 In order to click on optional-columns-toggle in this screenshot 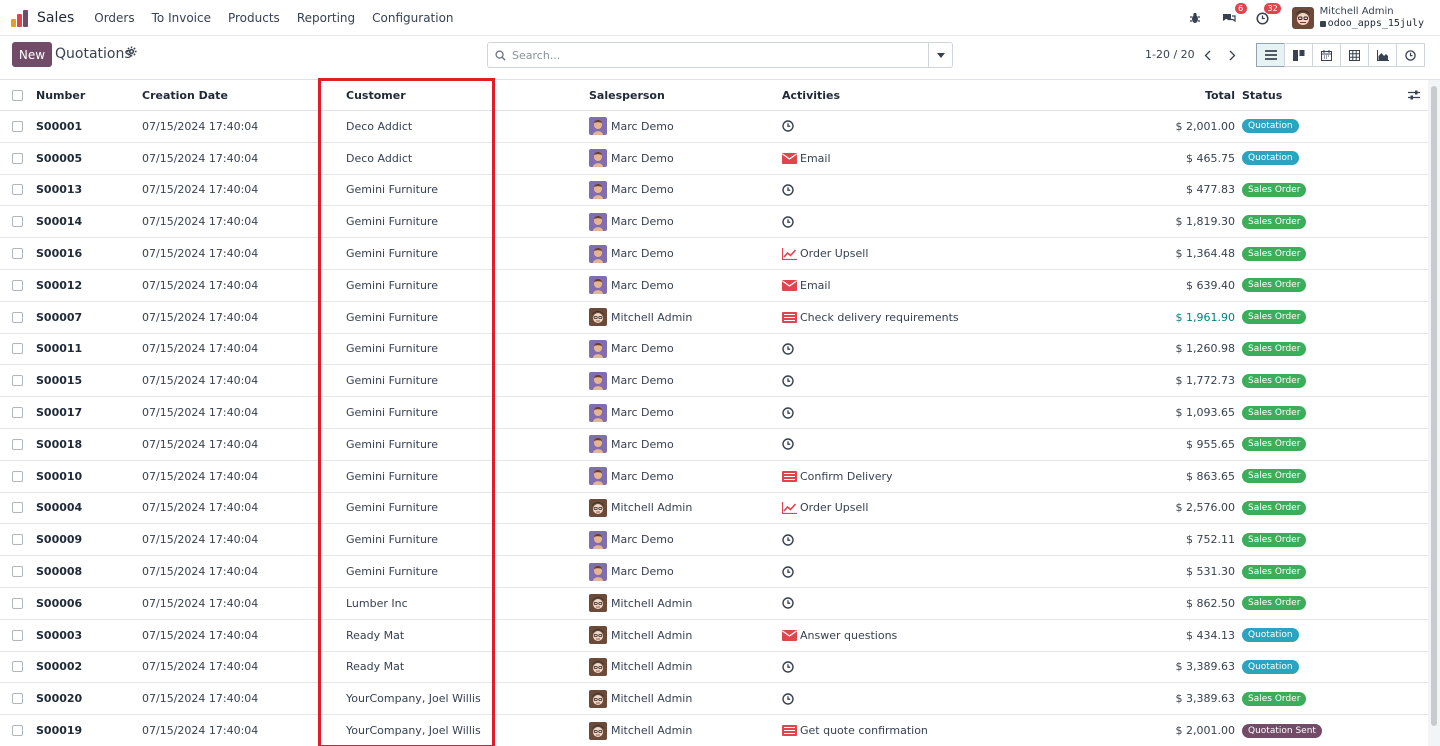, I will do `click(1414, 95)`.